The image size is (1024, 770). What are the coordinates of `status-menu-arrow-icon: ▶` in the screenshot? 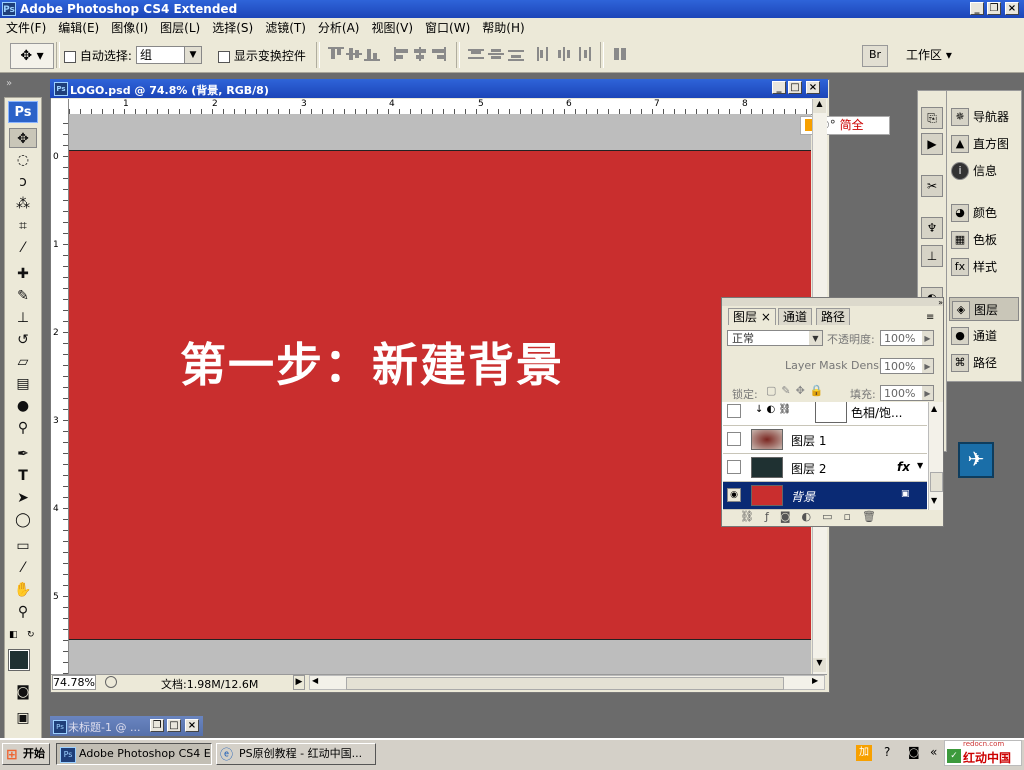 It's located at (299, 682).